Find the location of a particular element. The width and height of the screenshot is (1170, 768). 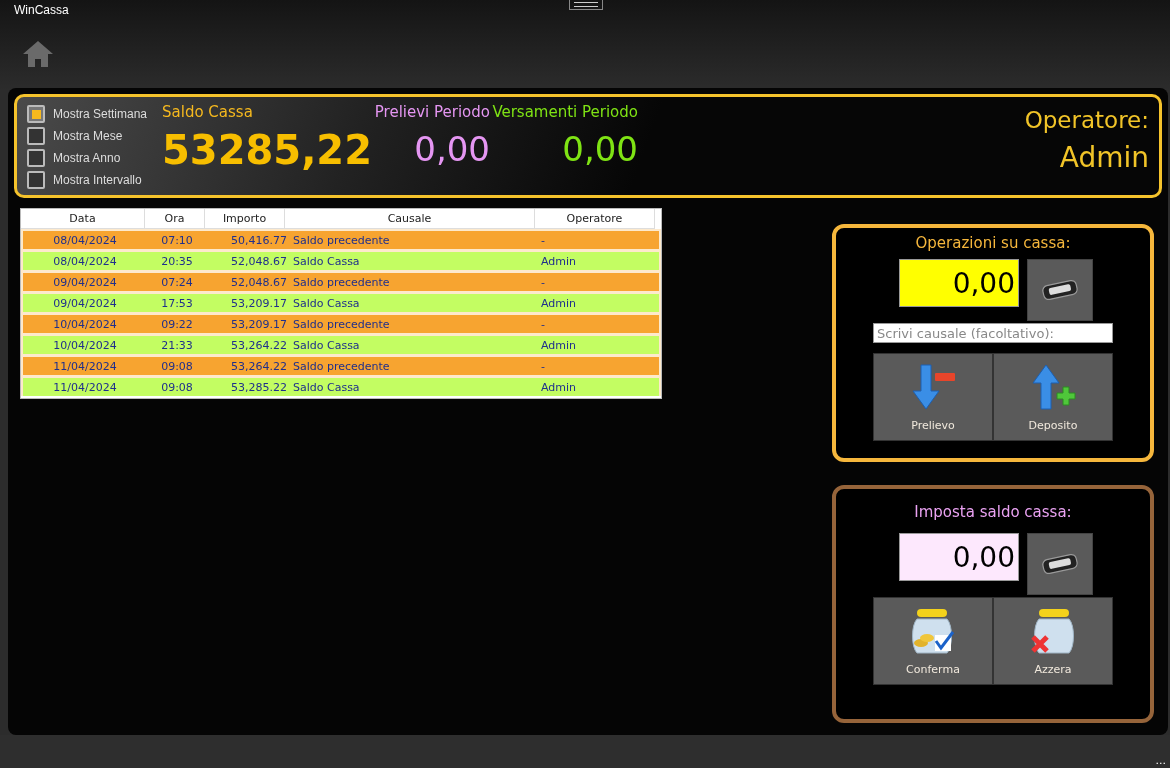

window-title: WinCassa is located at coordinates (41, 10).